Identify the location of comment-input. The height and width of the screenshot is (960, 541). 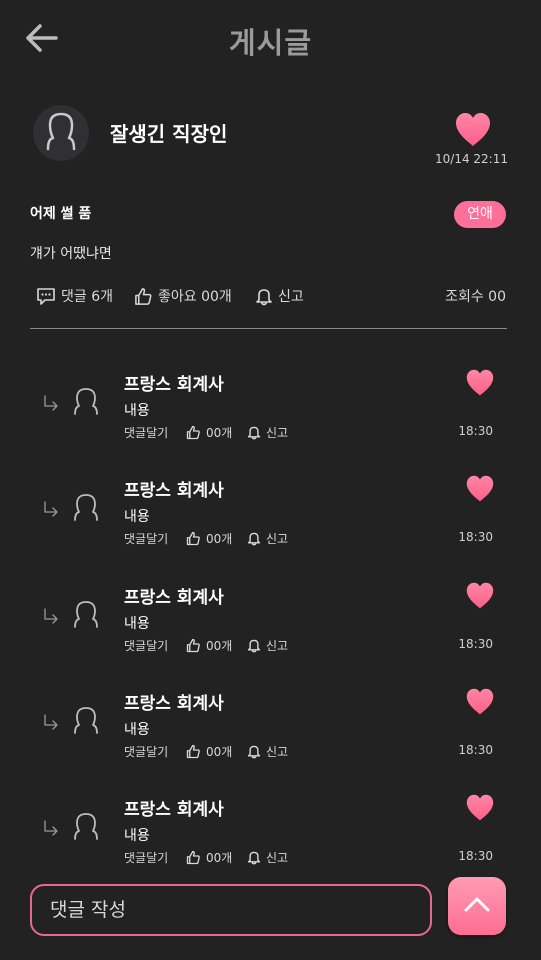
(231, 910).